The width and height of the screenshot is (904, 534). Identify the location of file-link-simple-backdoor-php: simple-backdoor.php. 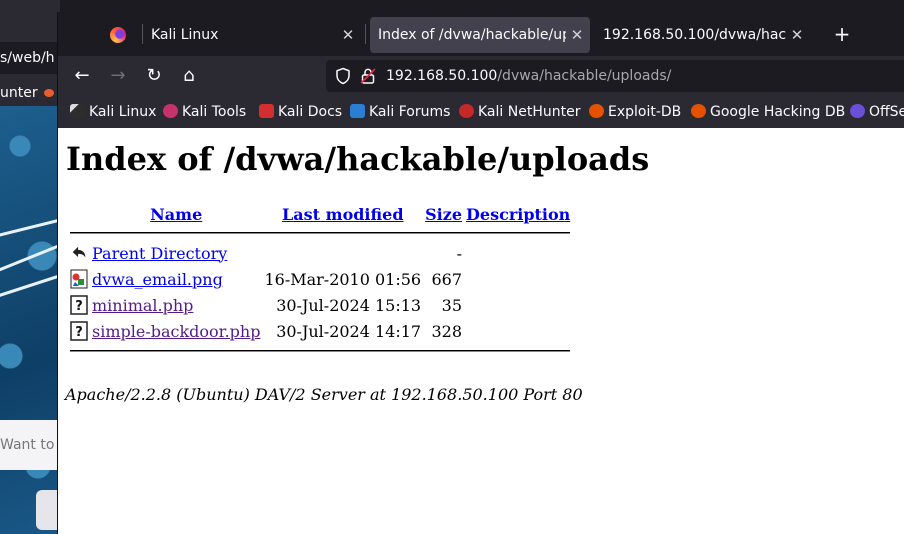
(176, 331).